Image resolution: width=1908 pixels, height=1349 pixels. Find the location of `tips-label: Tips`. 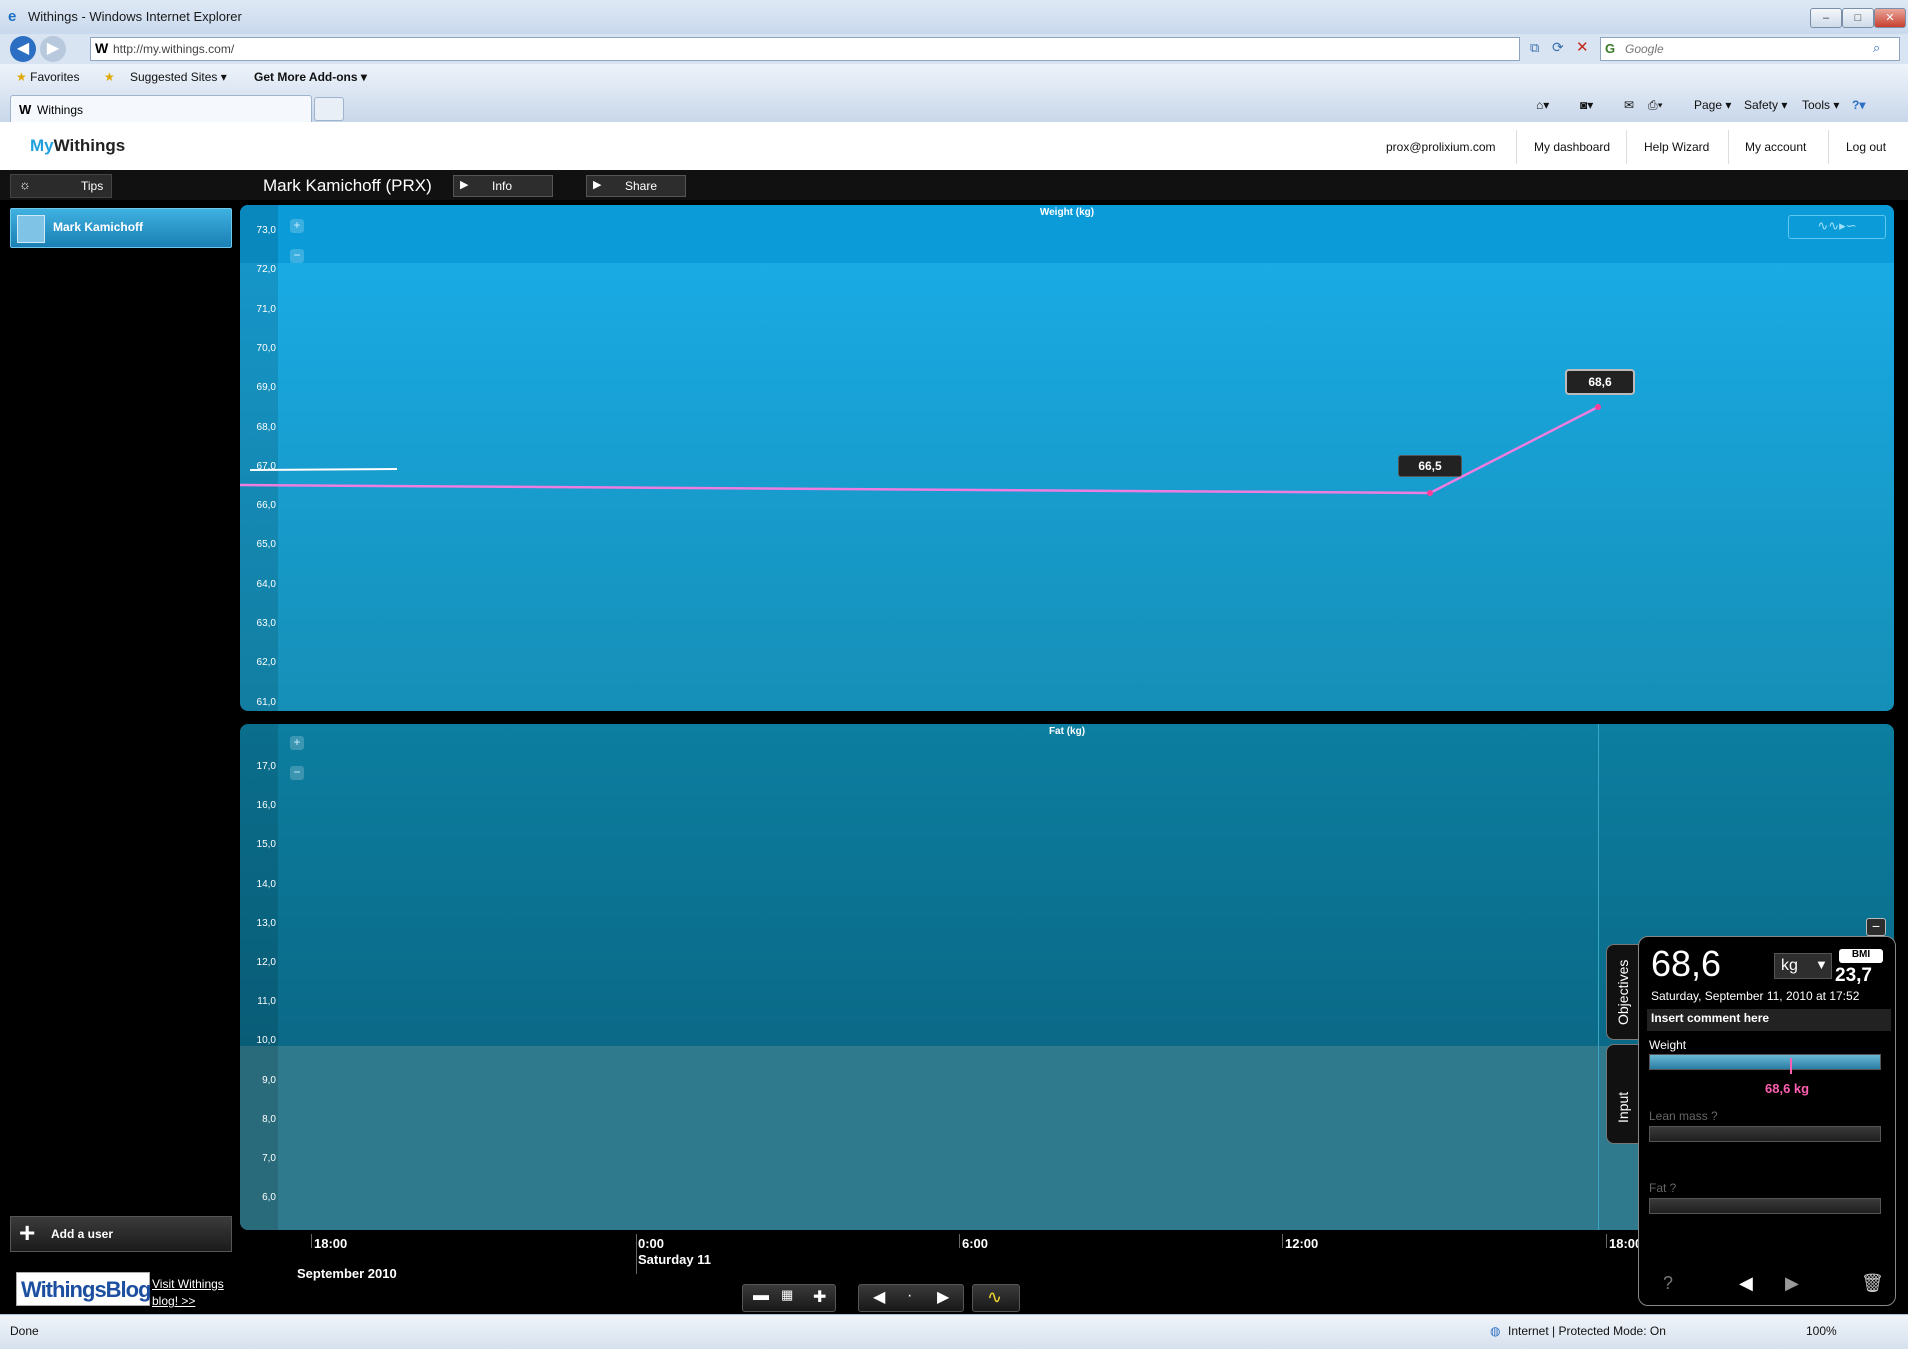

tips-label: Tips is located at coordinates (92, 186).